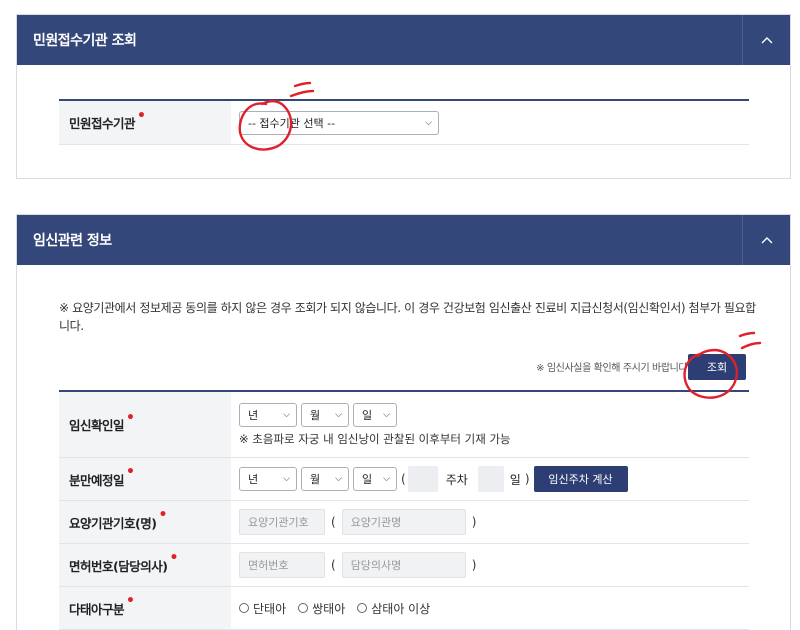 This screenshot has height=630, width=800. I want to click on radio-triplets: 삼태아 이상, so click(393, 608).